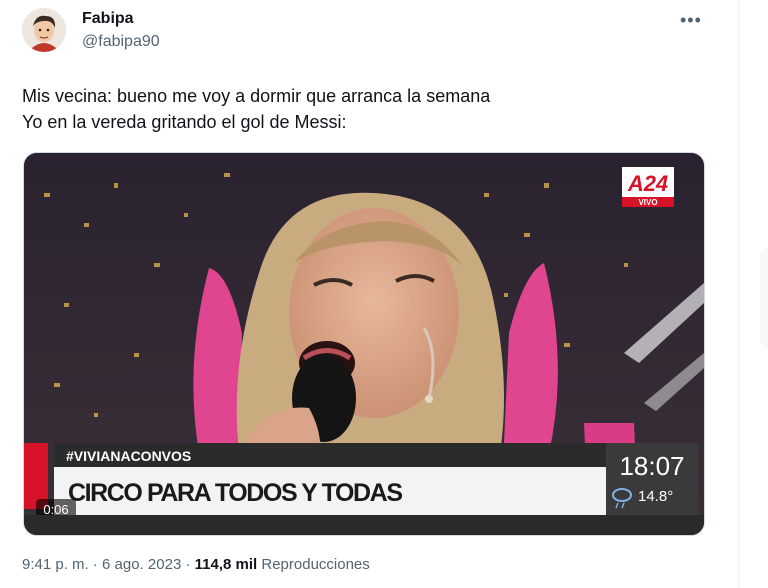 This screenshot has width=768, height=588. Describe the element at coordinates (226, 564) in the screenshot. I see `views-count: 114,8 mil` at that location.